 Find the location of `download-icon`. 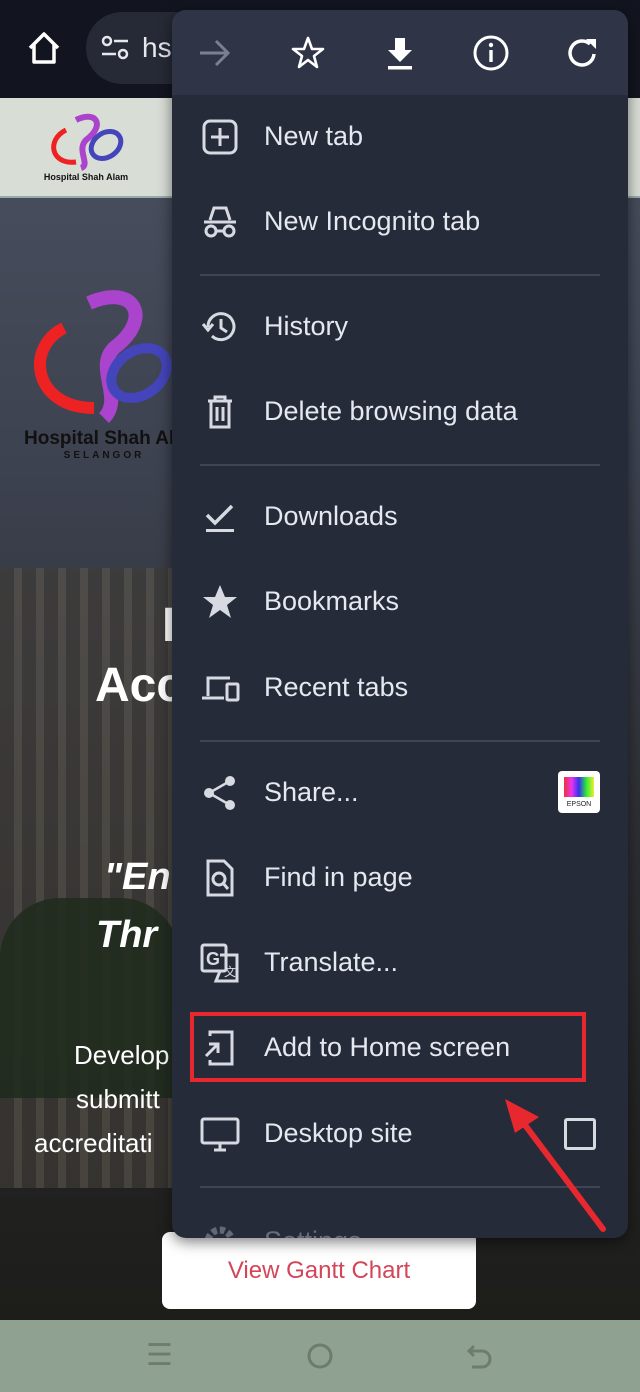

download-icon is located at coordinates (400, 53).